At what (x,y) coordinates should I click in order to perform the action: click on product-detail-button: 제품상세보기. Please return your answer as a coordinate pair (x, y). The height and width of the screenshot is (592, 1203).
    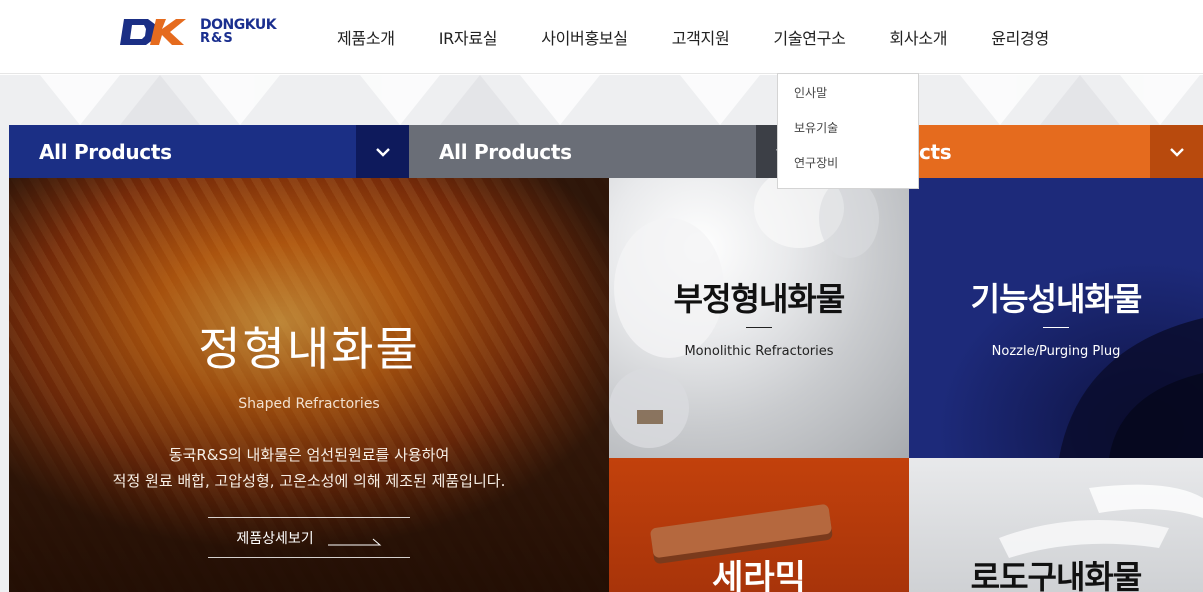
    Looking at the image, I should click on (309, 537).